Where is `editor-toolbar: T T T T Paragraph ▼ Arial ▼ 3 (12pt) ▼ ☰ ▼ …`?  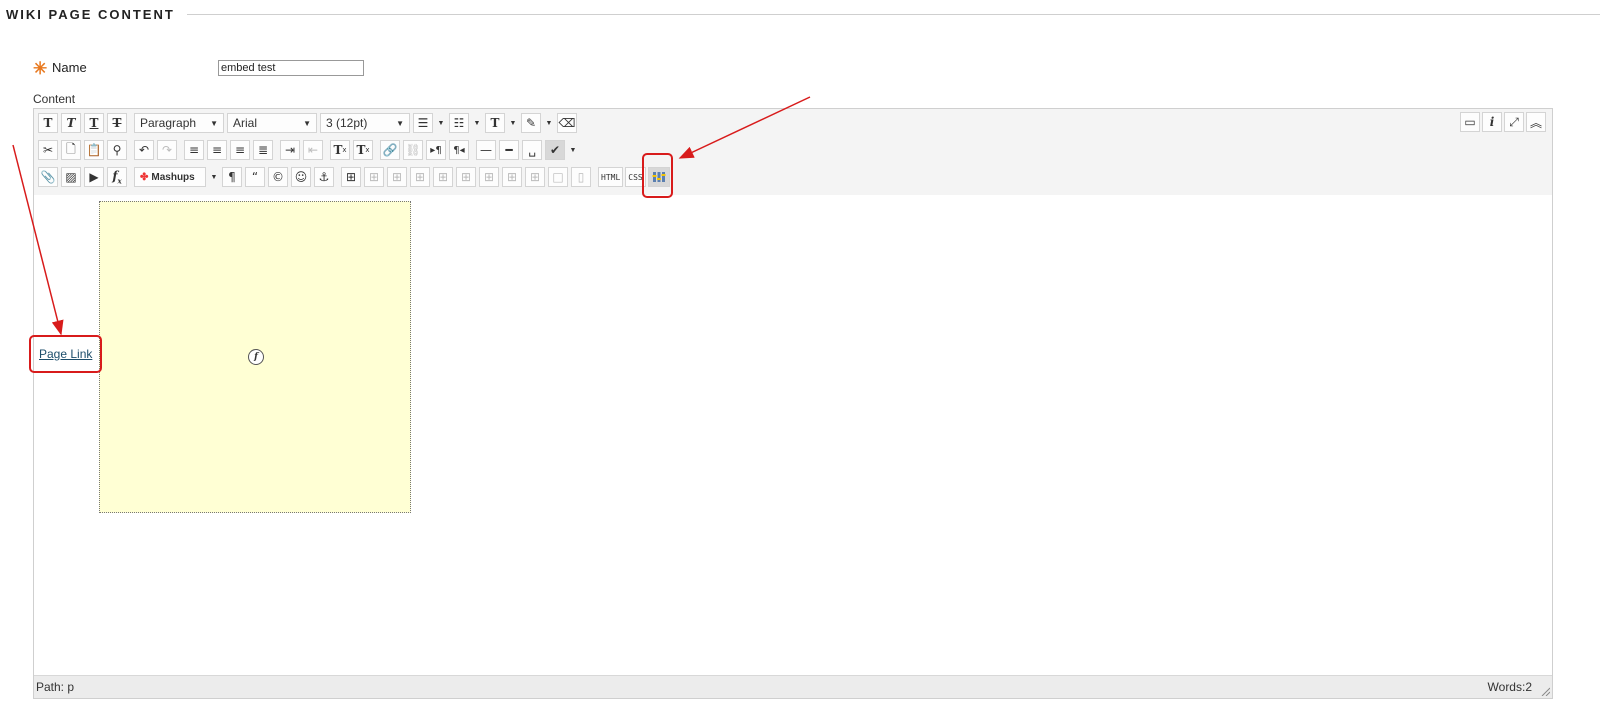 editor-toolbar: T T T T Paragraph ▼ Arial ▼ 3 (12pt) ▼ ☰ ▼ … is located at coordinates (793, 152).